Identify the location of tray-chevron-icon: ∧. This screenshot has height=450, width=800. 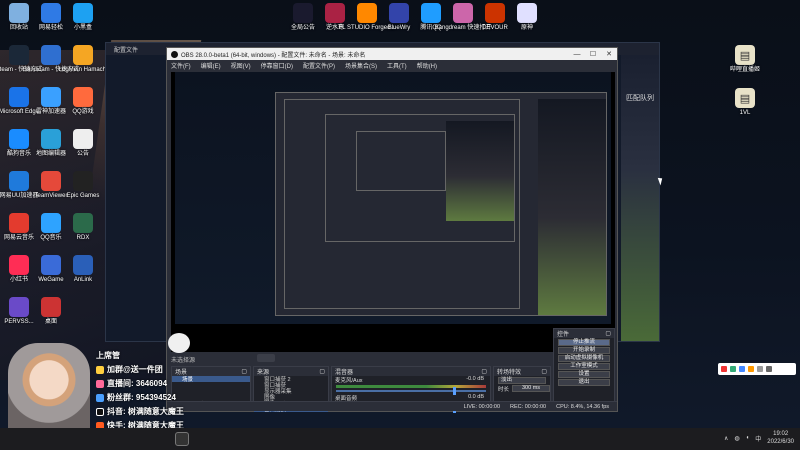
(726, 438).